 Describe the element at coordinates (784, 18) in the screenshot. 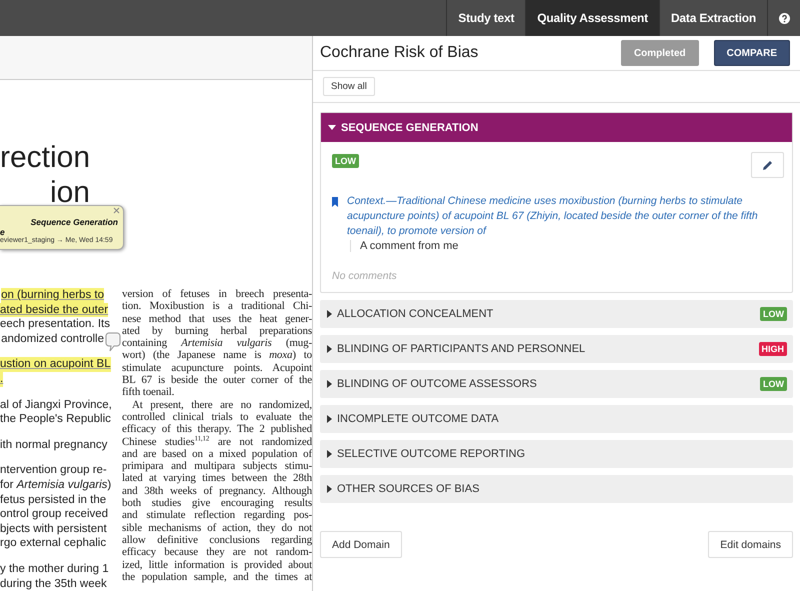

I see `help-icon` at that location.